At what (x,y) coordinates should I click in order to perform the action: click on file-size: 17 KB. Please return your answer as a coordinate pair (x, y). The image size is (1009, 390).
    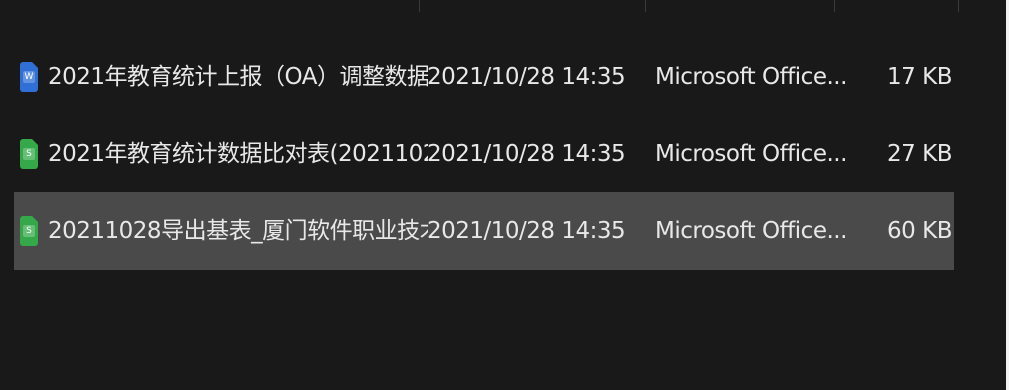
    Looking at the image, I should click on (919, 77).